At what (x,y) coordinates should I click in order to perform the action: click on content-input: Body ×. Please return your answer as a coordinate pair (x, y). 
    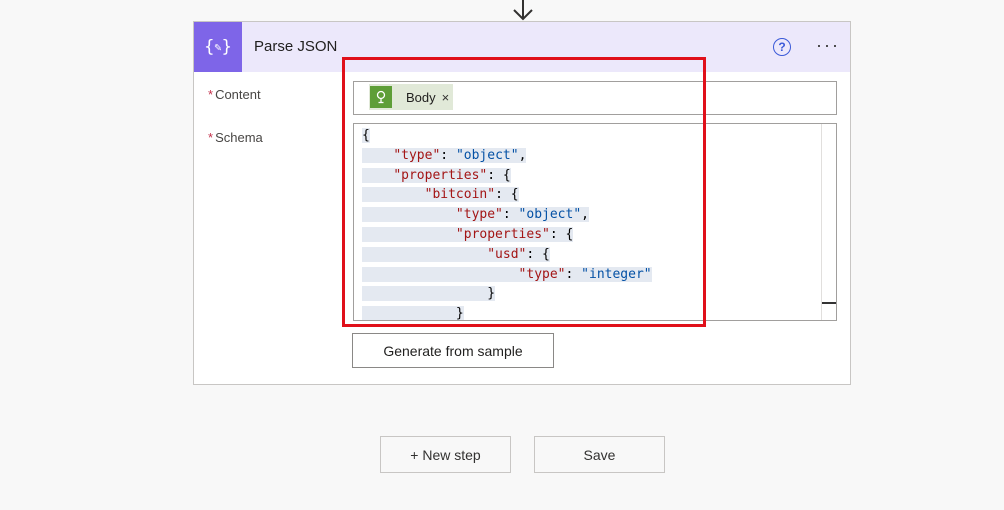
    Looking at the image, I should click on (595, 98).